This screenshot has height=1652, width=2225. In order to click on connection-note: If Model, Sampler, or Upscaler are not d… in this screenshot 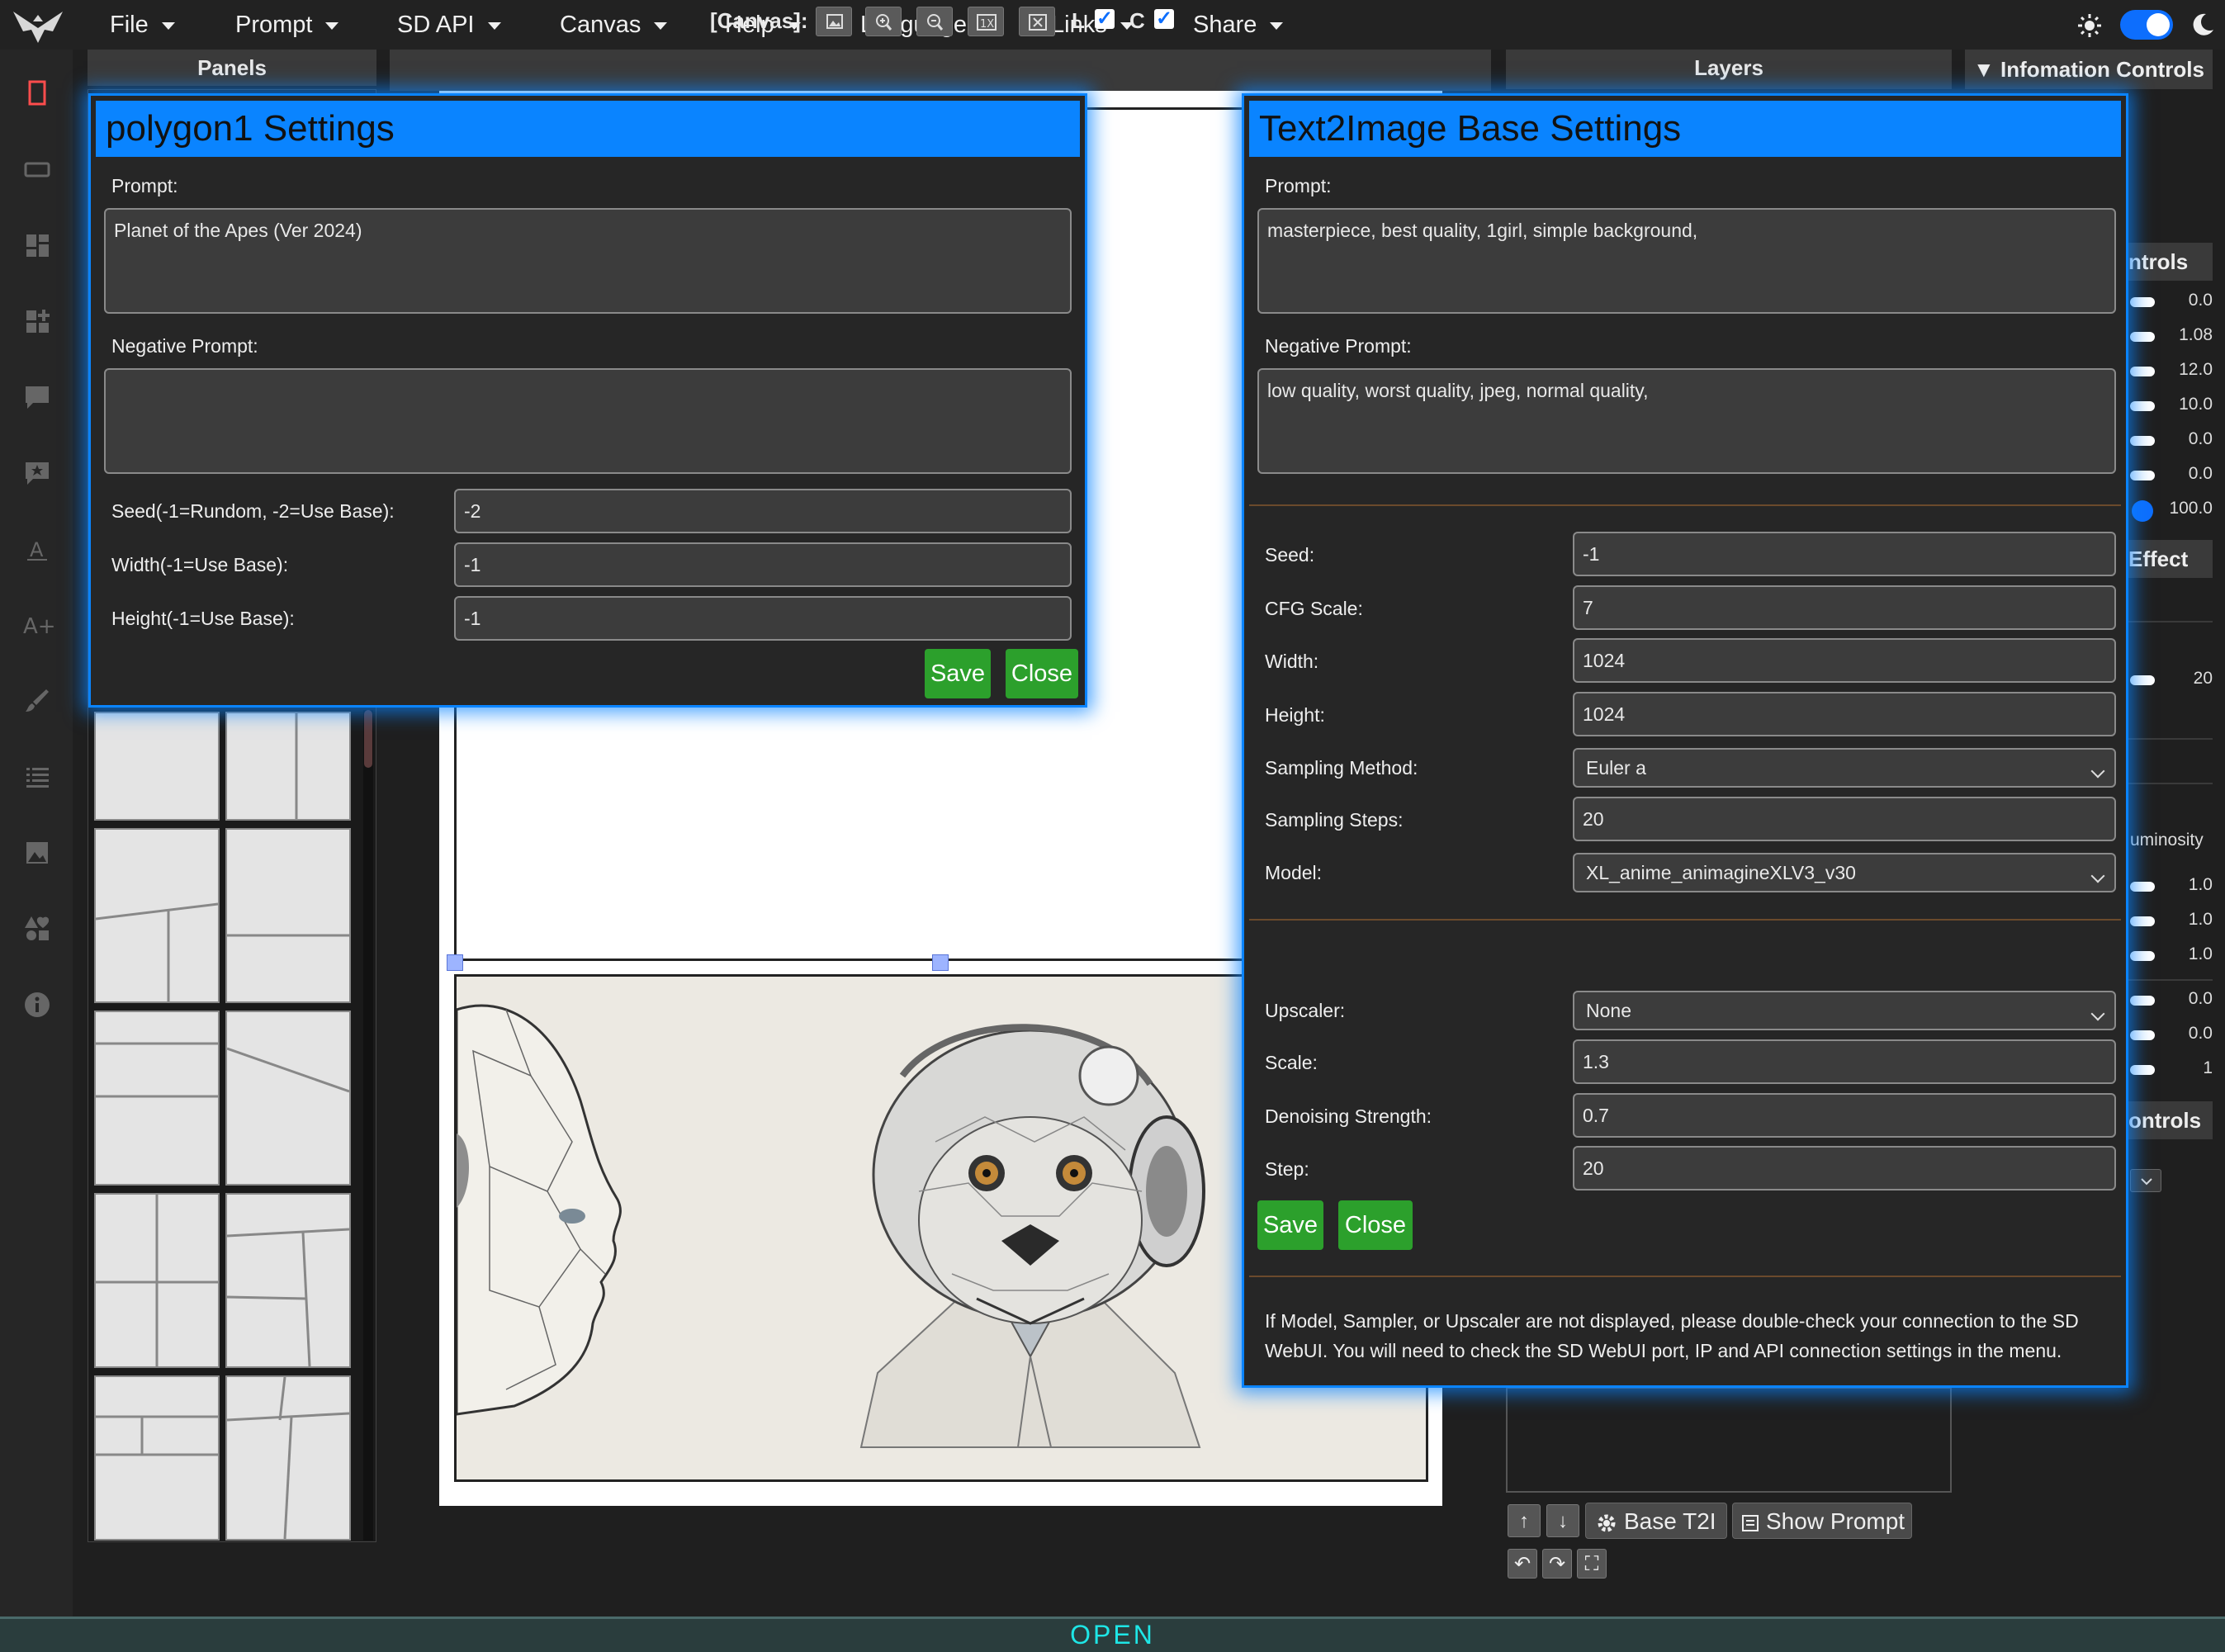, I will do `click(1672, 1335)`.